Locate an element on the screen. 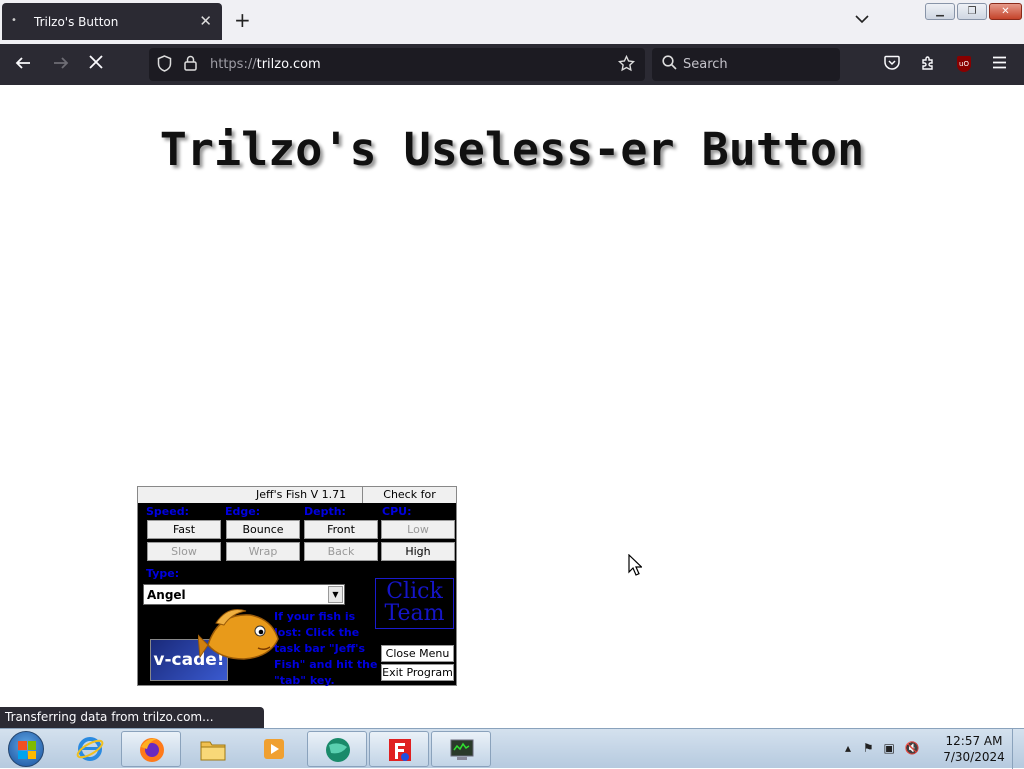 The image size is (1024, 769). cpu-high-button: High is located at coordinates (418, 551).